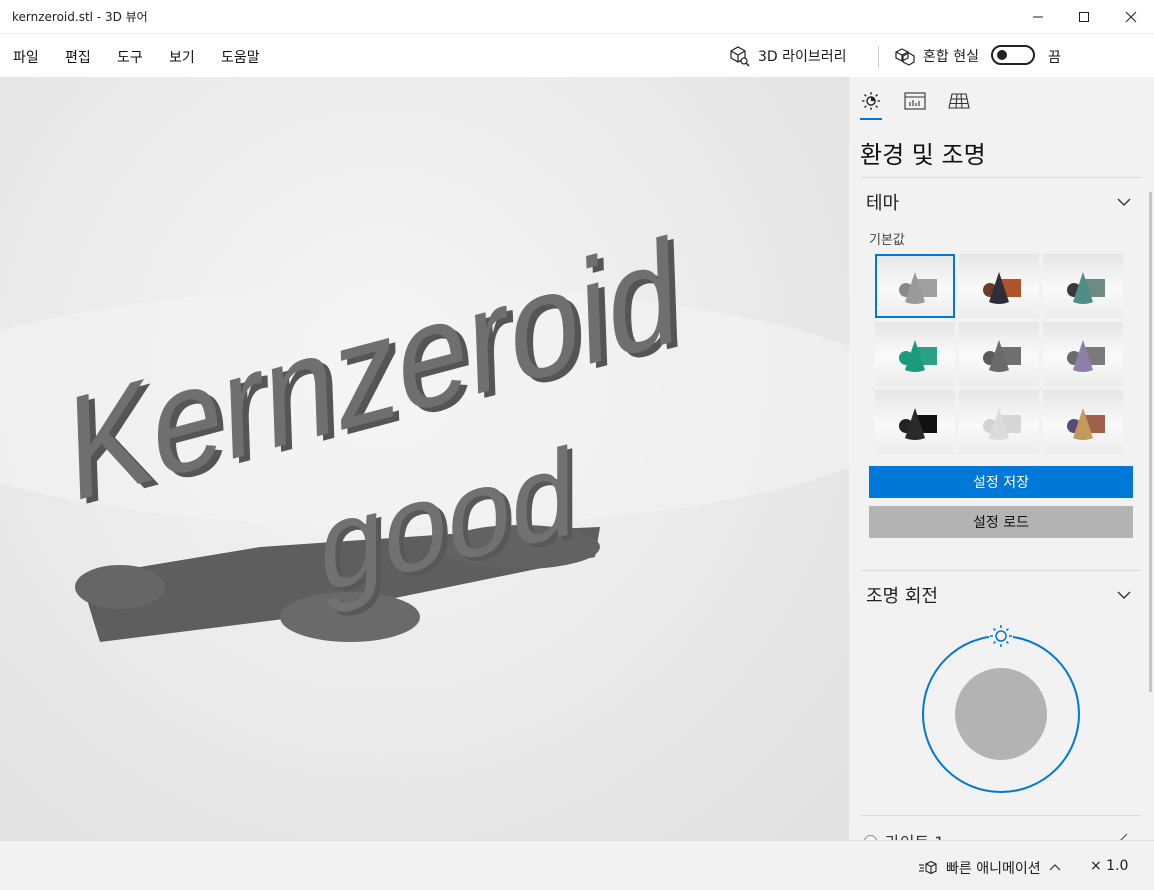 The image size is (1154, 890). Describe the element at coordinates (740, 56) in the screenshot. I see `cube-search-icon` at that location.